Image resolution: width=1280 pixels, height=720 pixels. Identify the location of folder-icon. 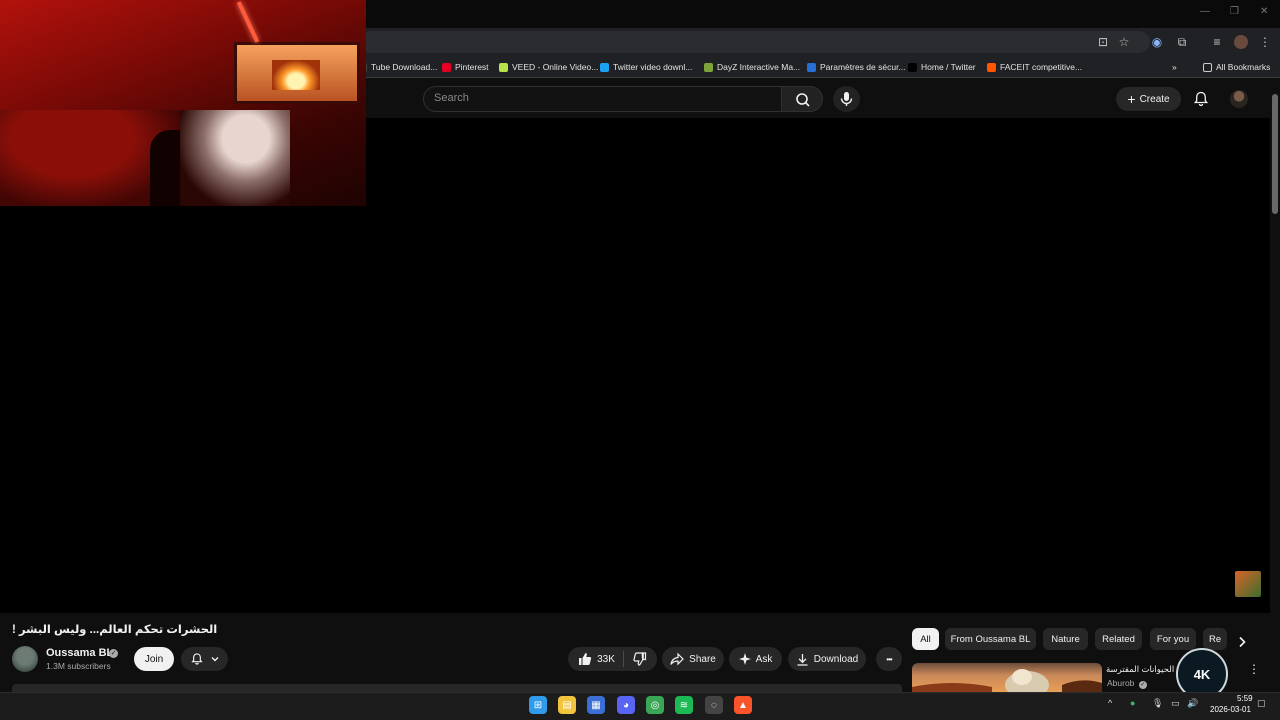
(1207, 67).